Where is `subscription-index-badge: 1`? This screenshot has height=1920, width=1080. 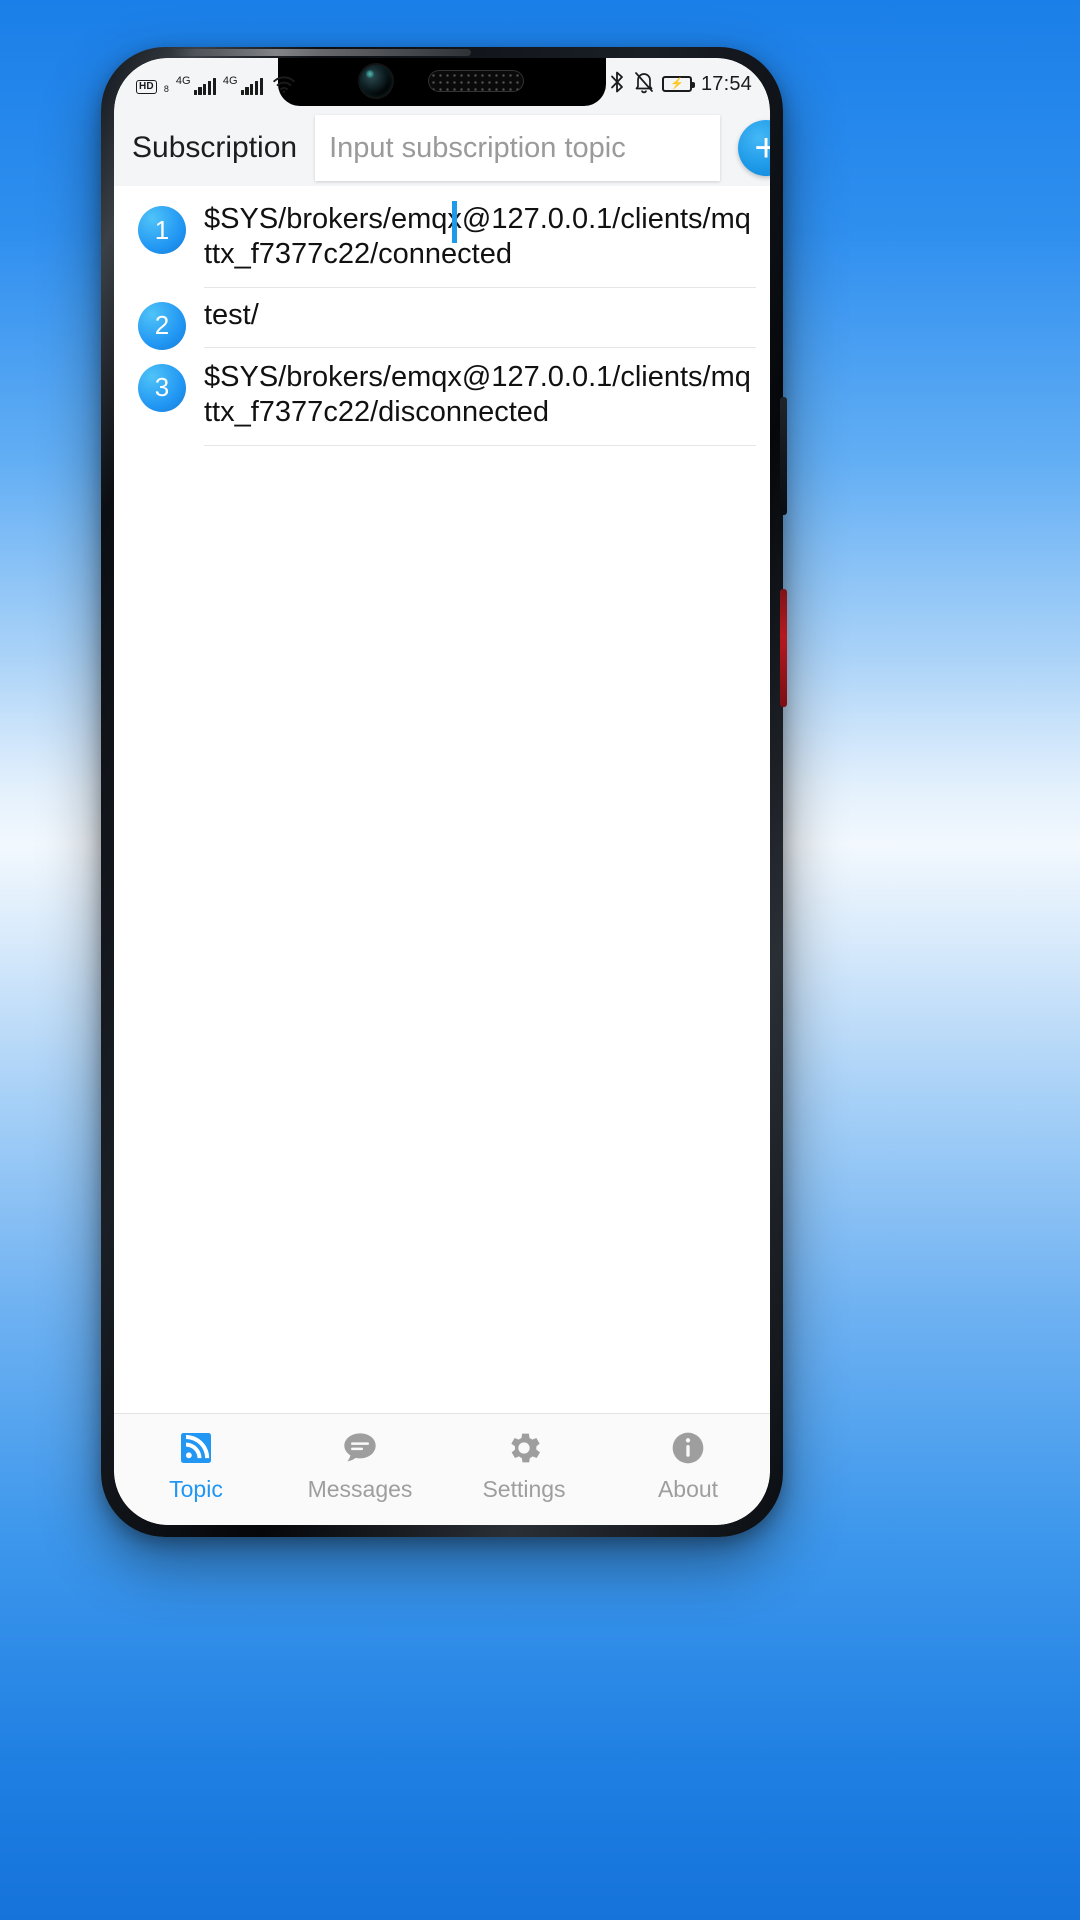
subscription-index-badge: 1 is located at coordinates (162, 230).